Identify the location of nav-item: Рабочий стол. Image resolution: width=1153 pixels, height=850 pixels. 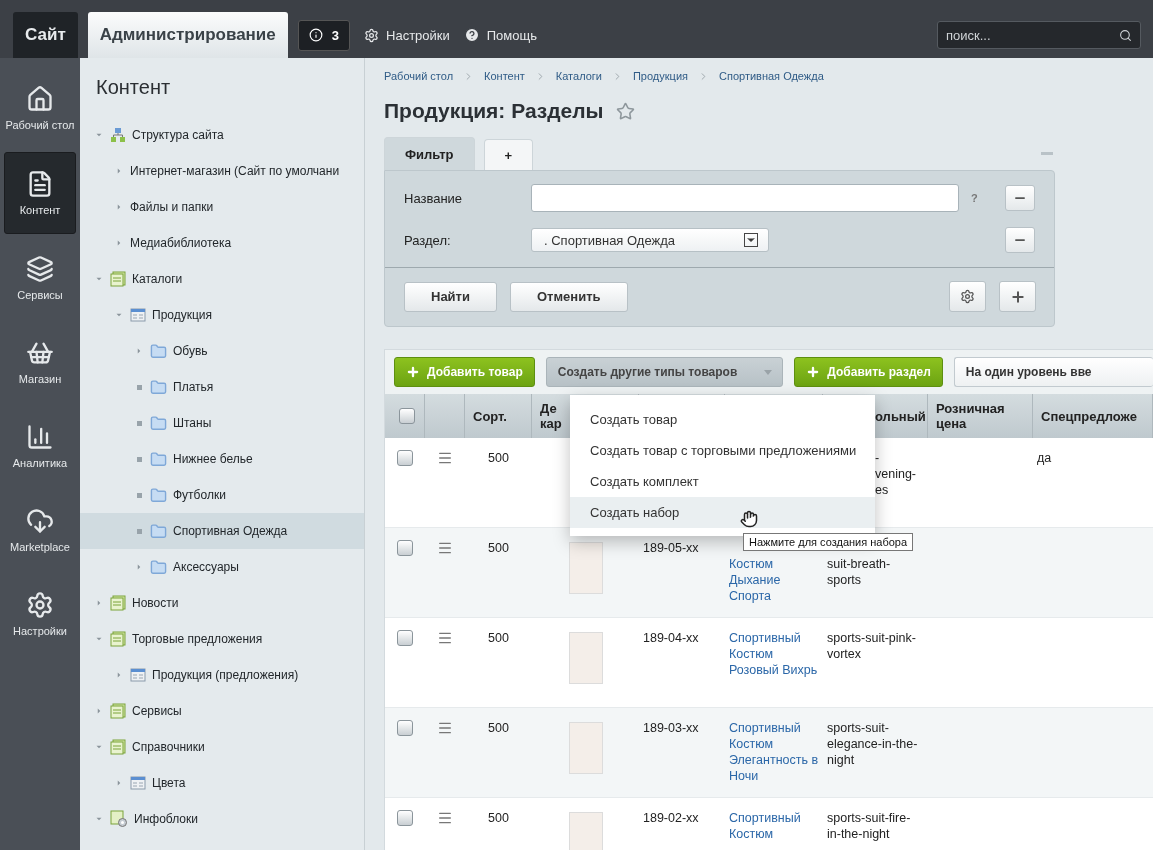
(40, 108).